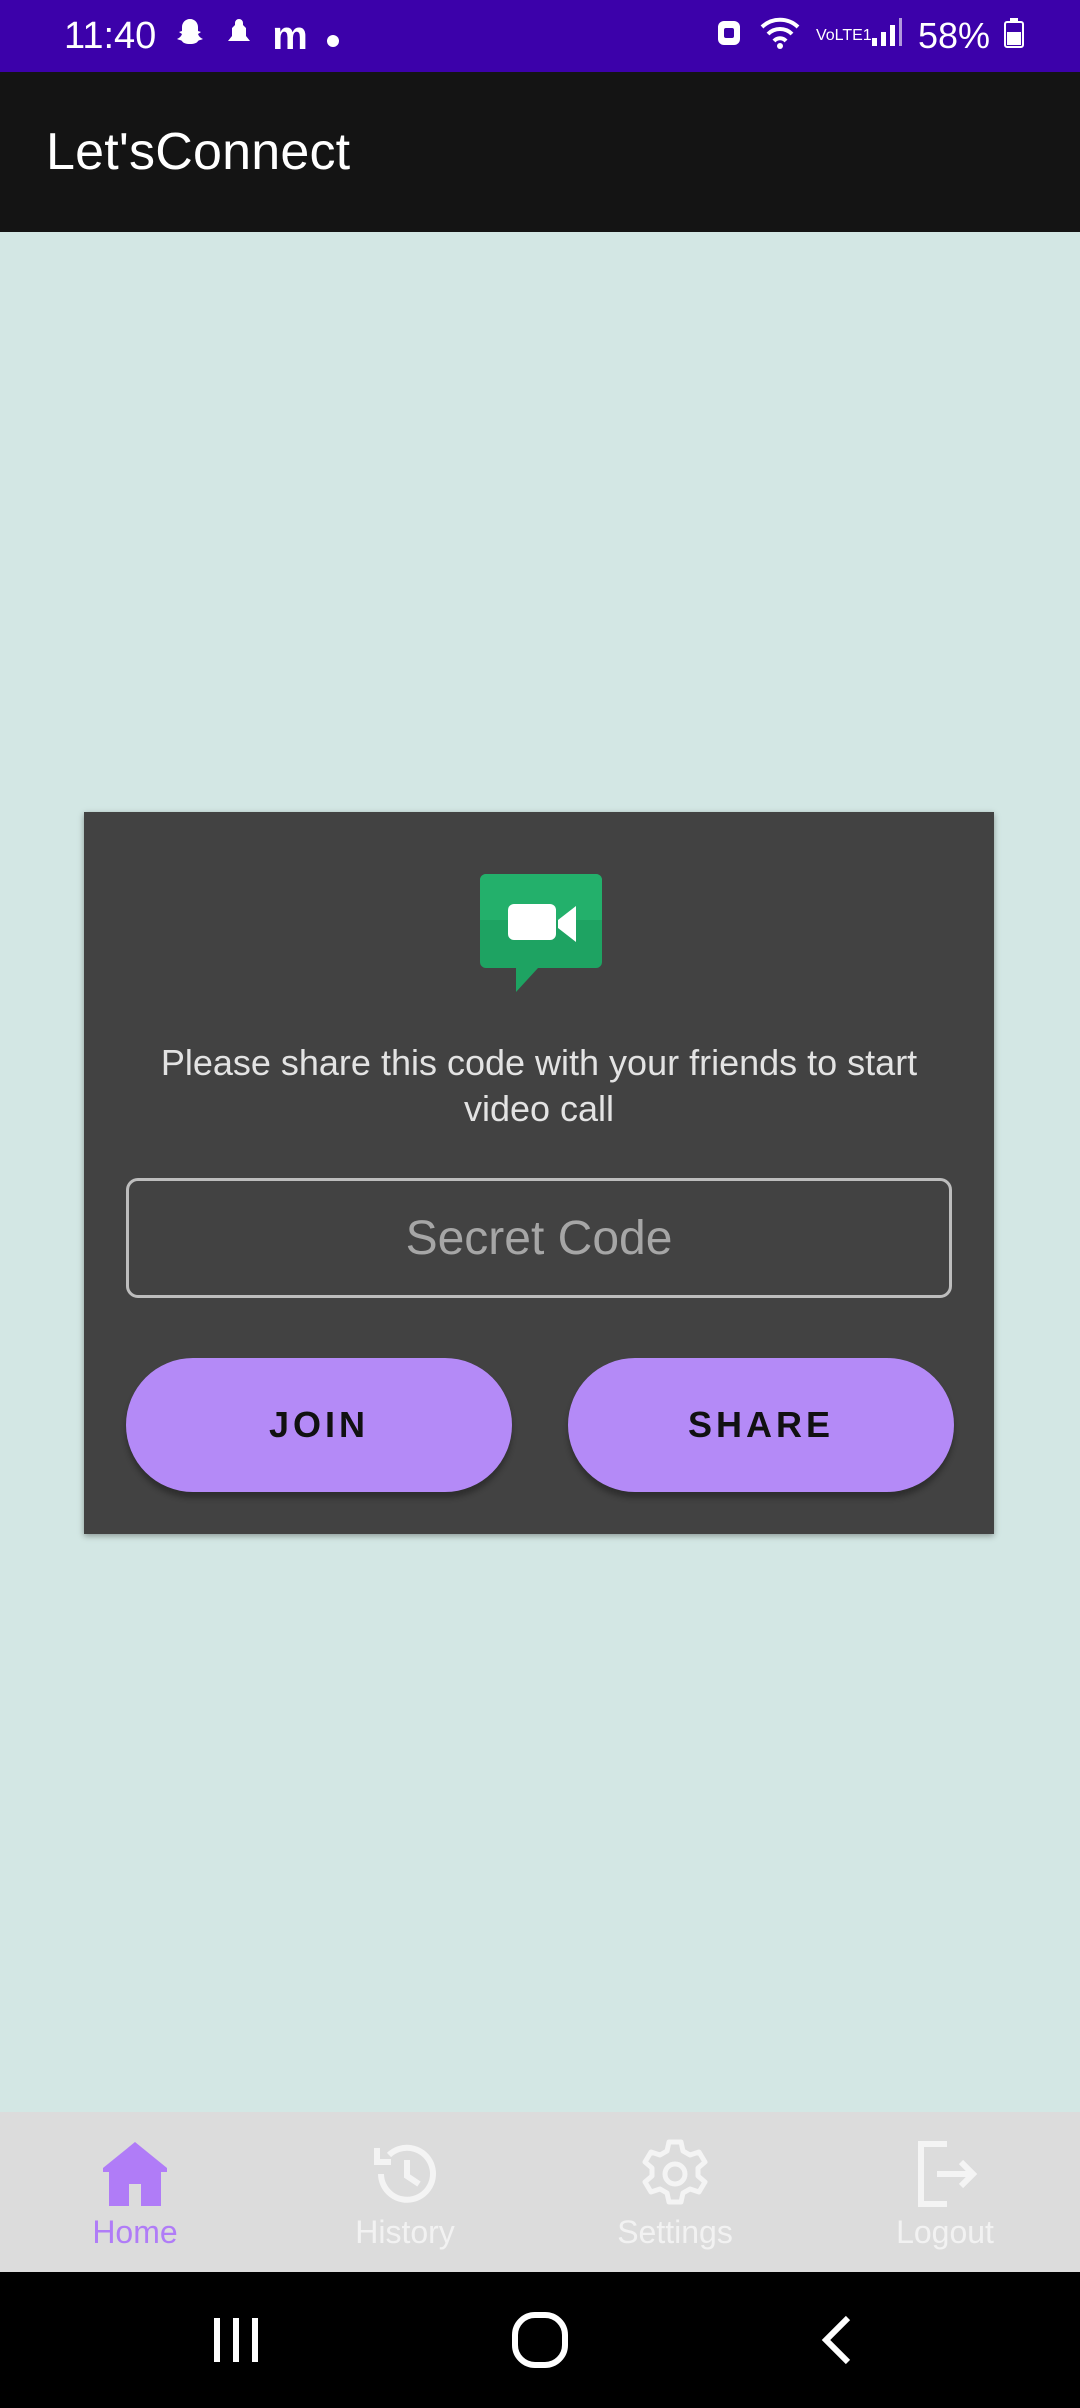 Image resolution: width=1080 pixels, height=2408 pixels. Describe the element at coordinates (319, 1425) in the screenshot. I see `join-button: JOIN` at that location.